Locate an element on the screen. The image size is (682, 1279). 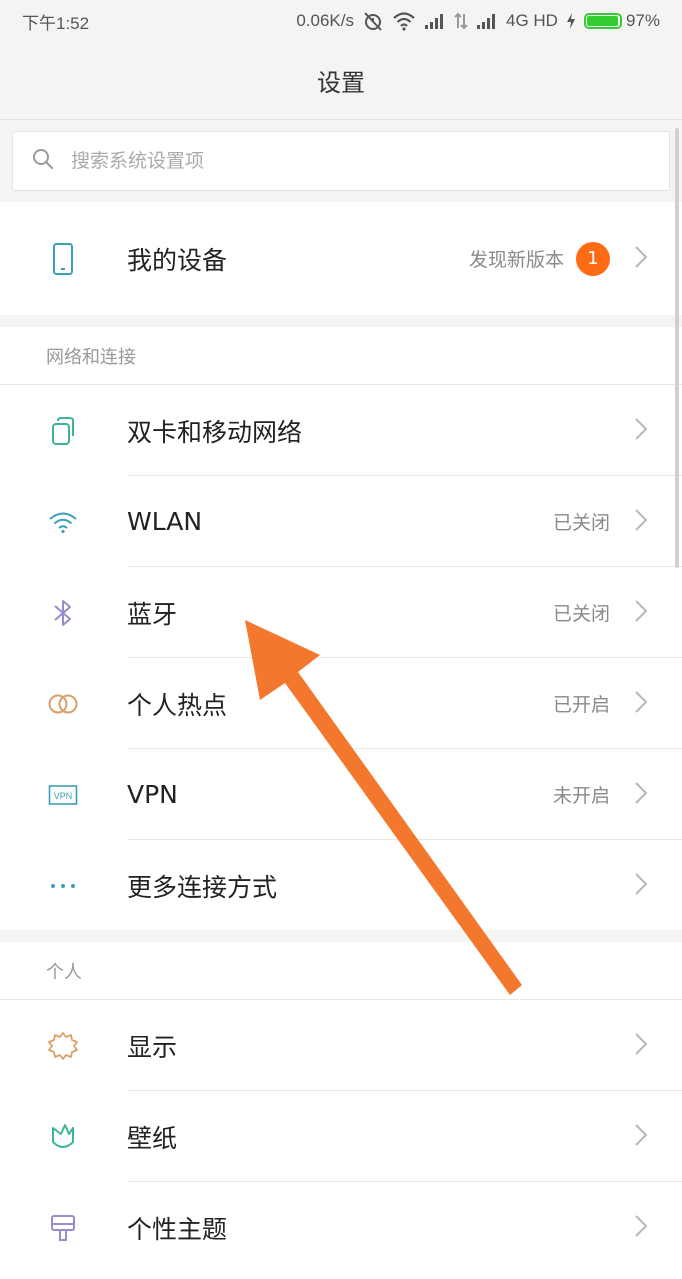
battery-fill is located at coordinates (602, 21).